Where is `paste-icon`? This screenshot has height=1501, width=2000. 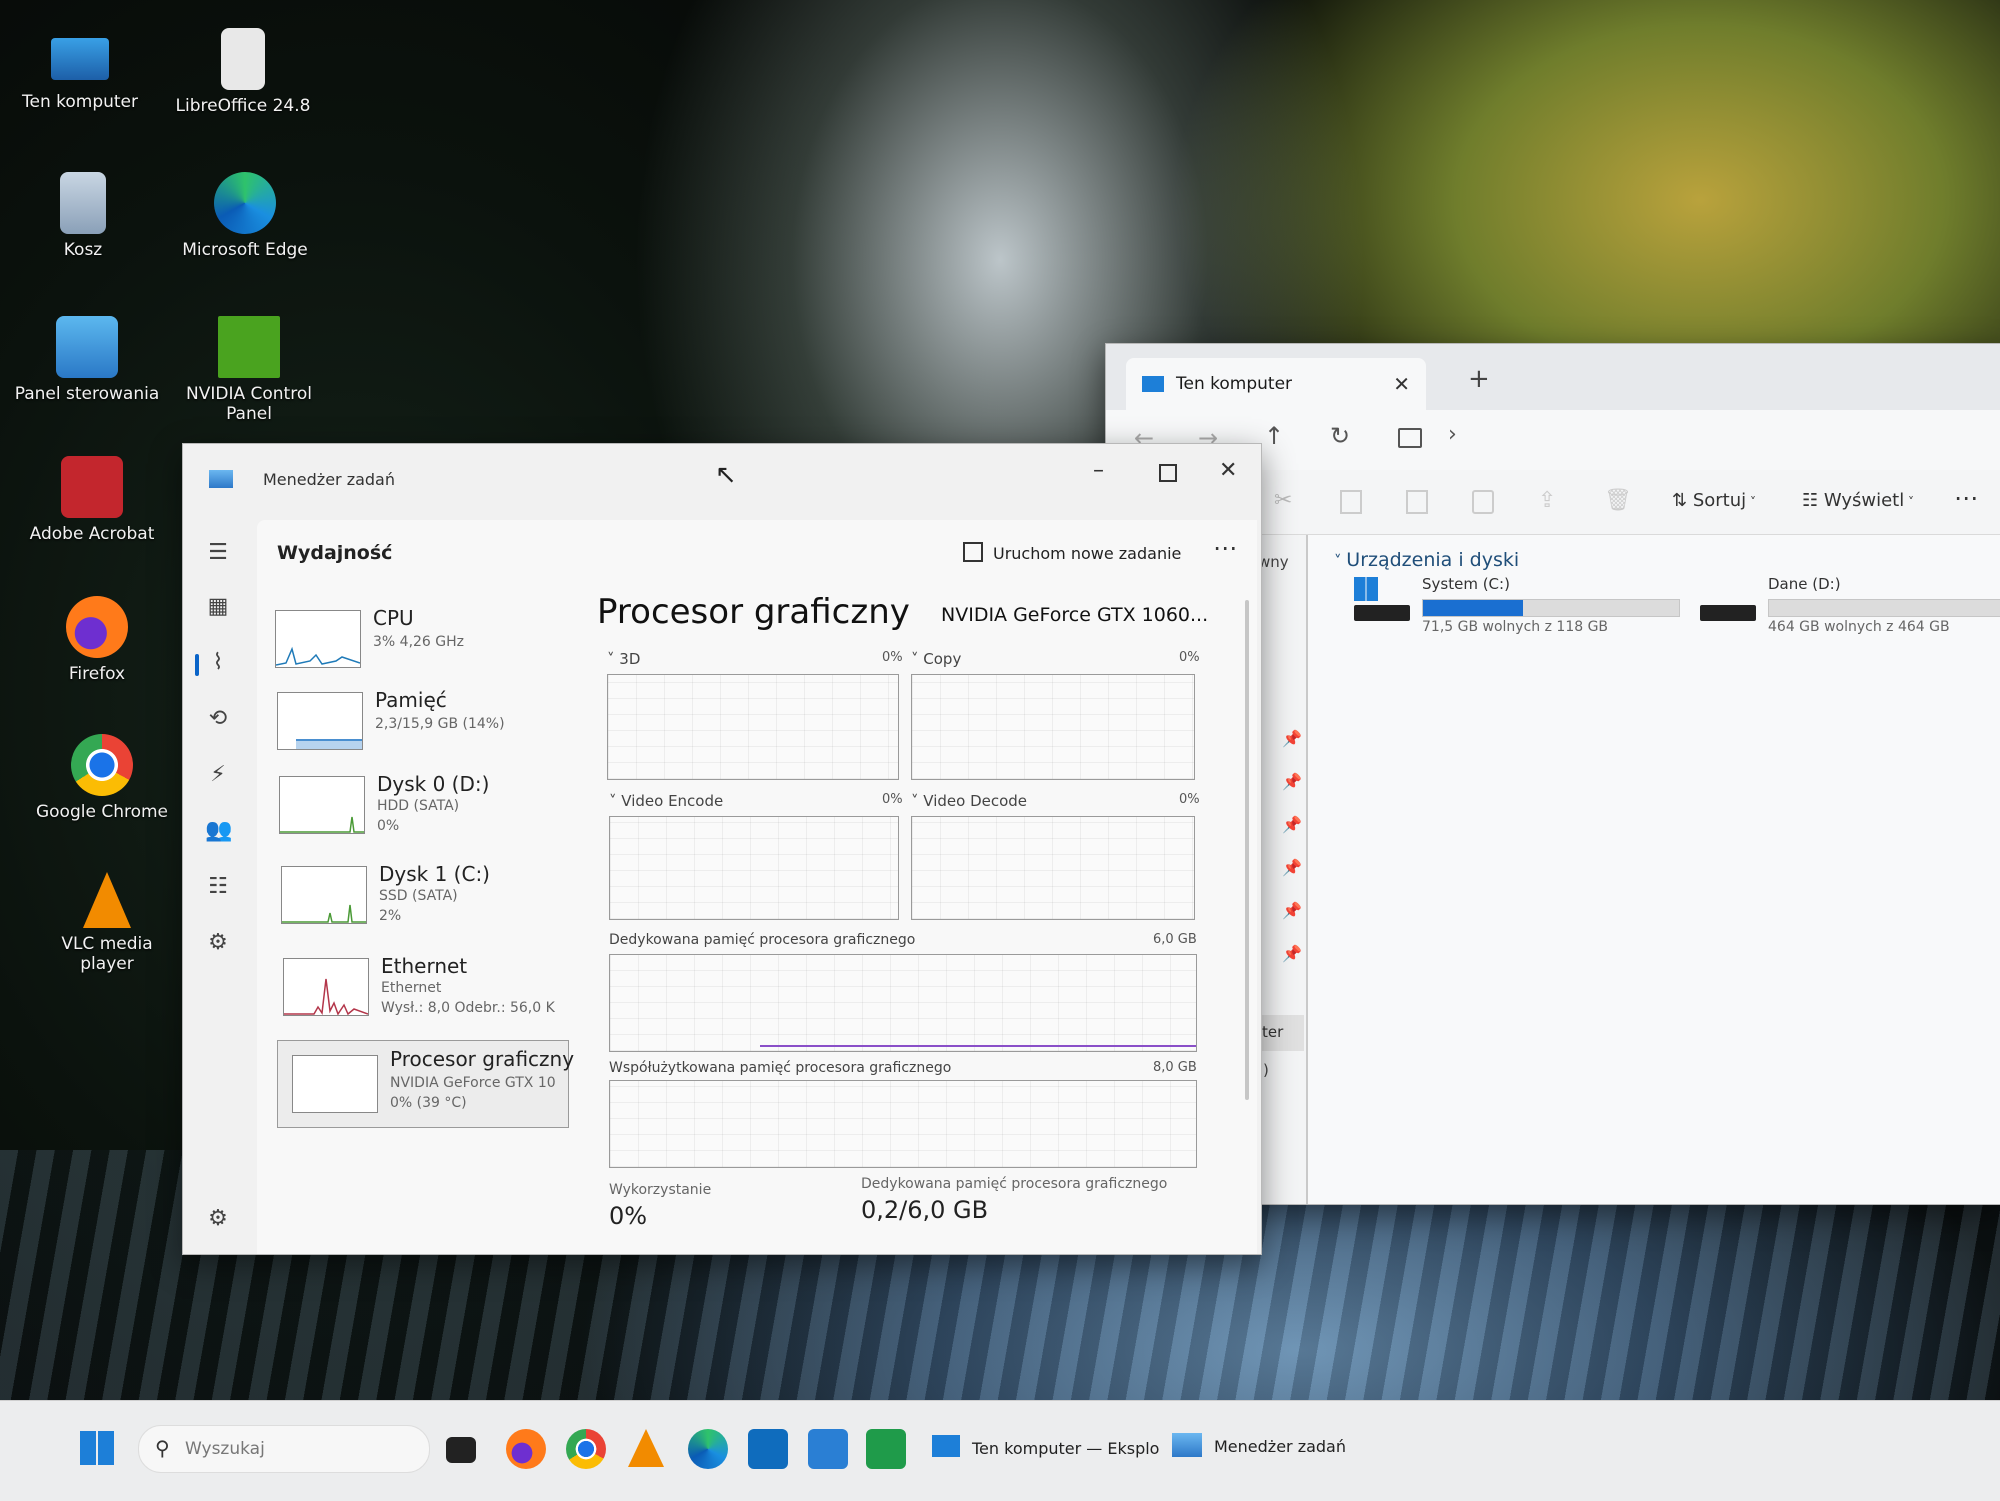 paste-icon is located at coordinates (1417, 502).